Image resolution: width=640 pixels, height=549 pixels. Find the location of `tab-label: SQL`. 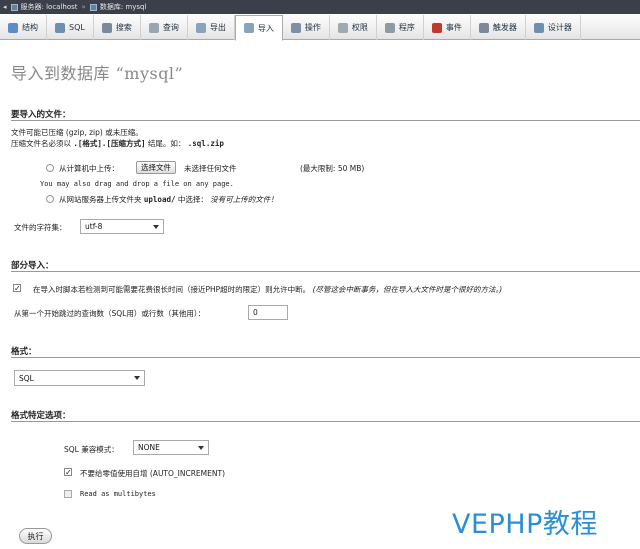

tab-label: SQL is located at coordinates (77, 27).